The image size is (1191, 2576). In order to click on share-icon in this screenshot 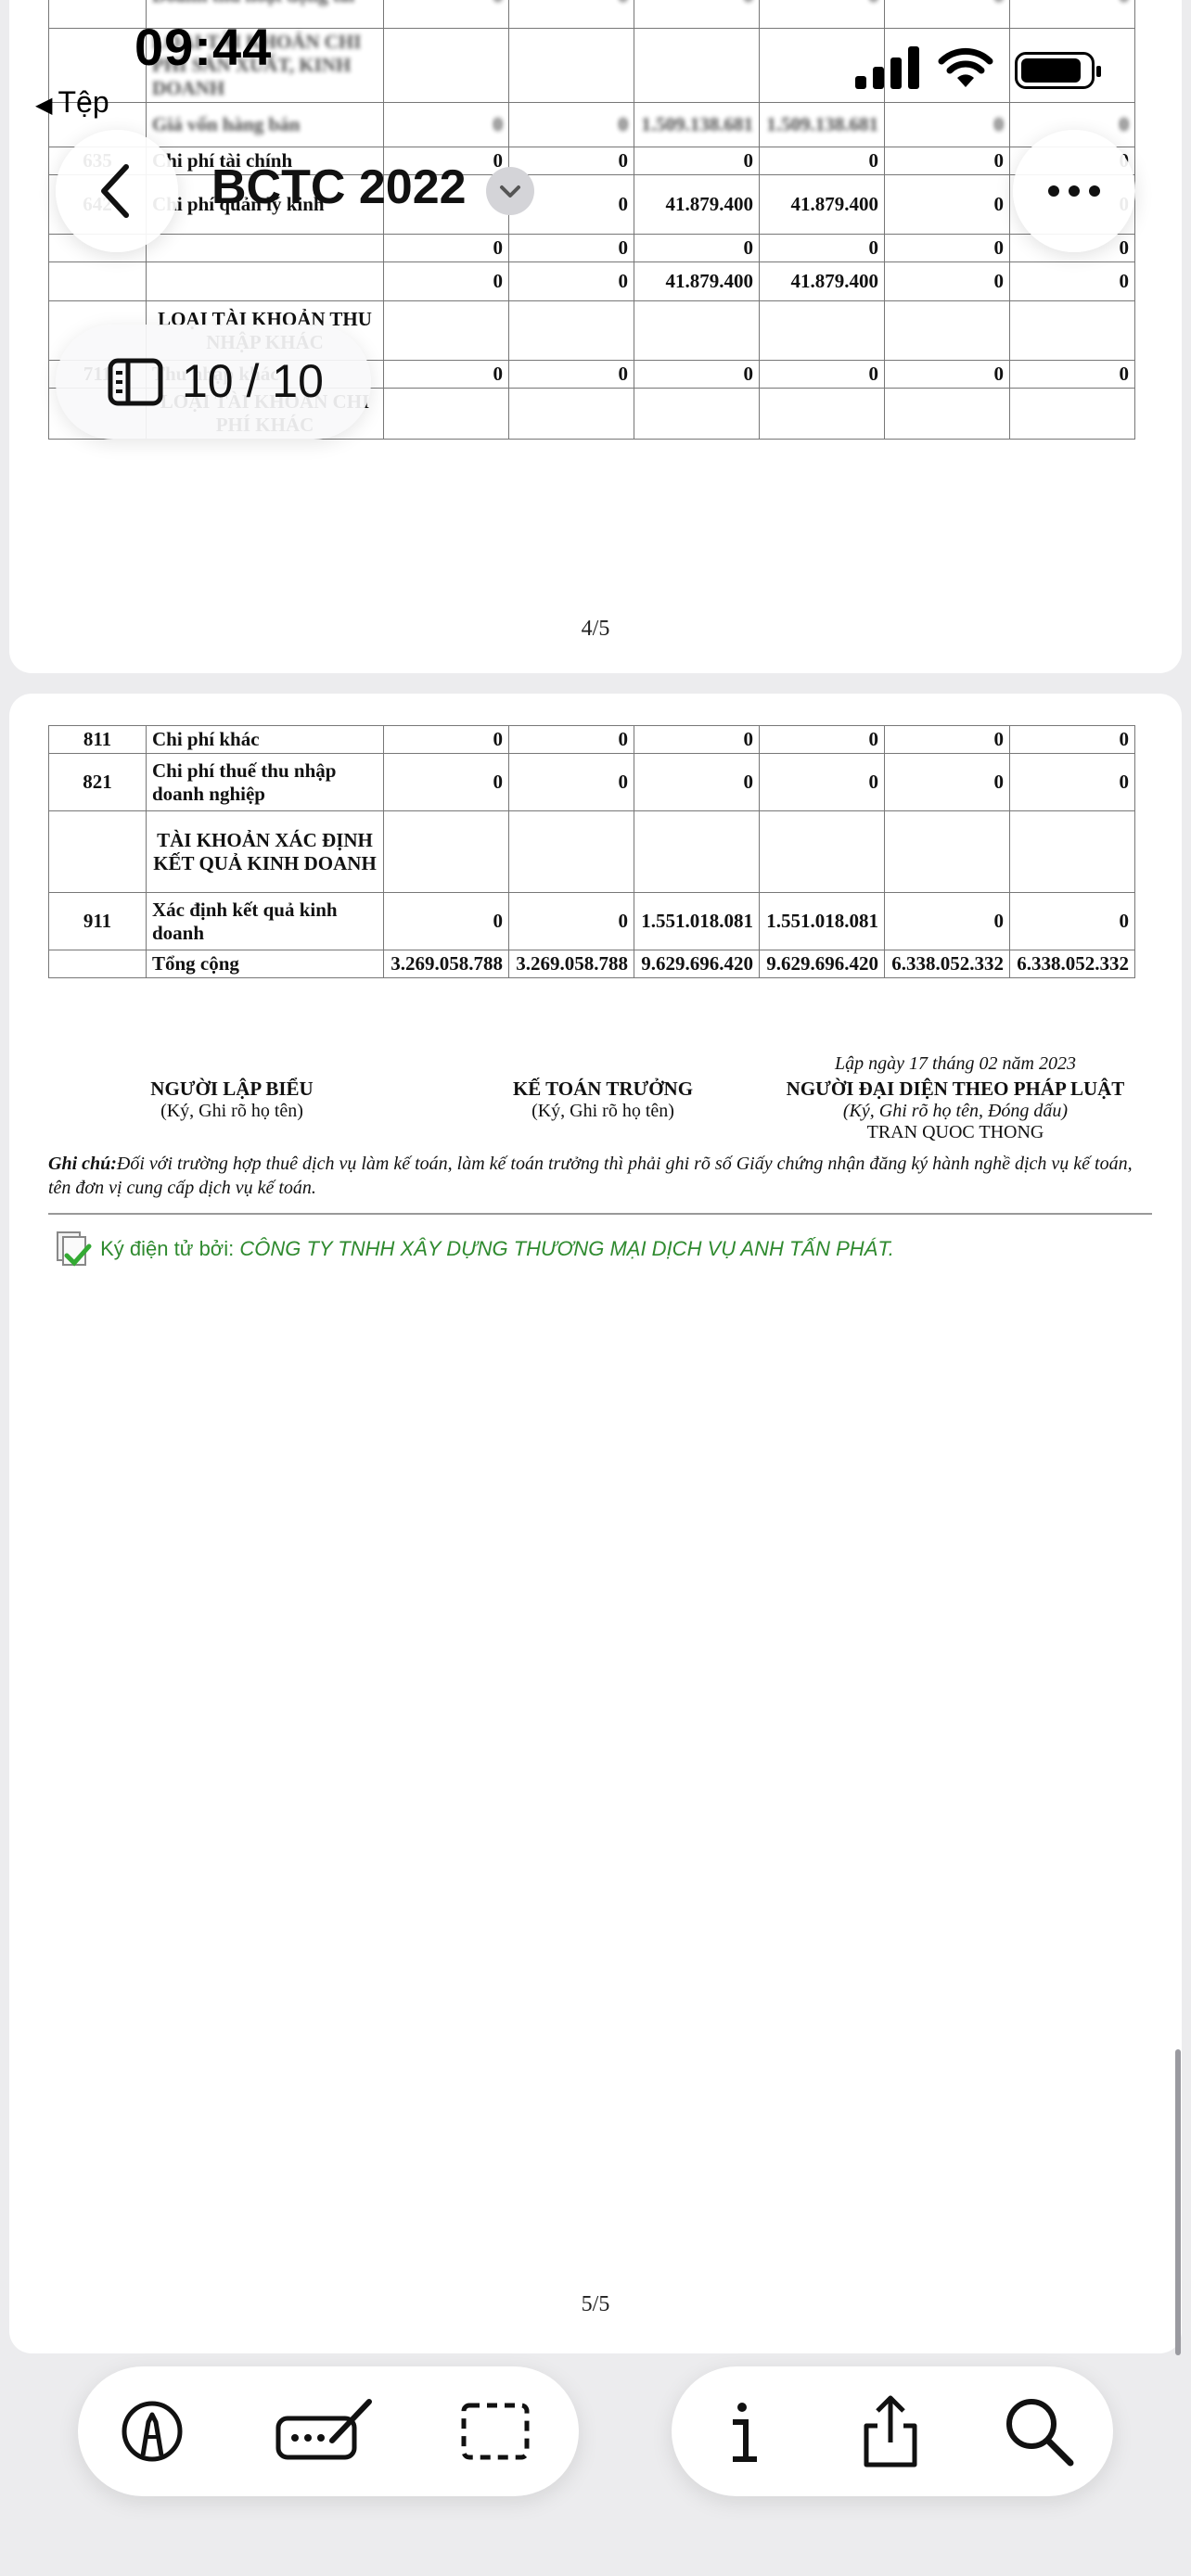, I will do `click(890, 2431)`.